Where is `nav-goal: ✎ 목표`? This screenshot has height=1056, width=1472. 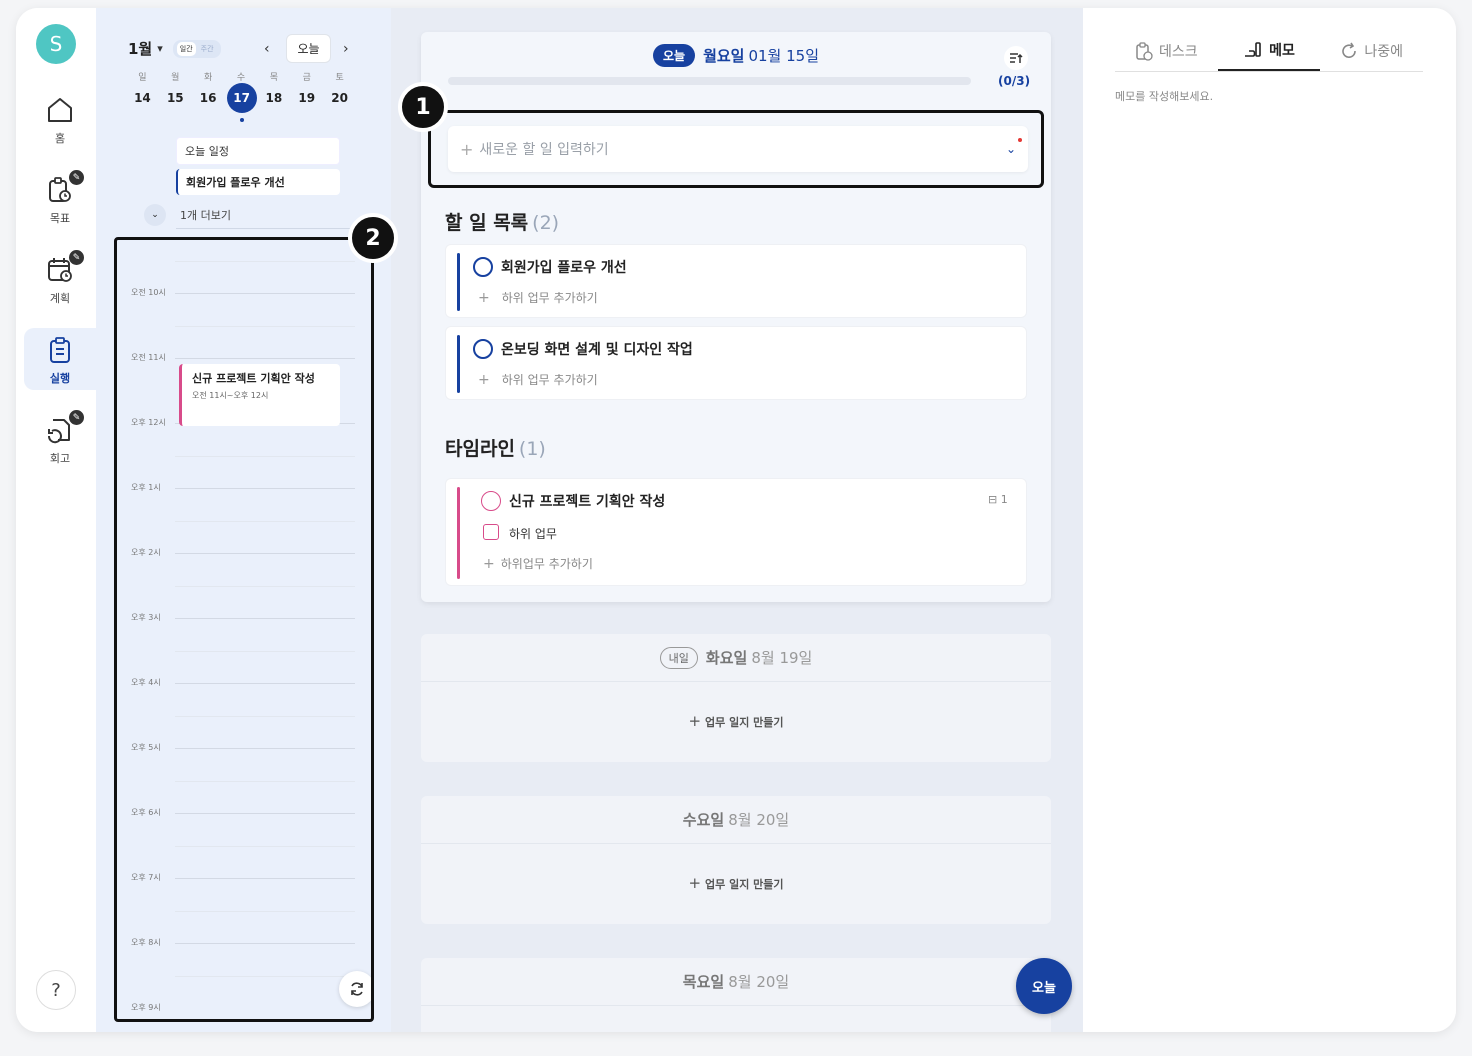
nav-goal: ✎ 목표 is located at coordinates (60, 199).